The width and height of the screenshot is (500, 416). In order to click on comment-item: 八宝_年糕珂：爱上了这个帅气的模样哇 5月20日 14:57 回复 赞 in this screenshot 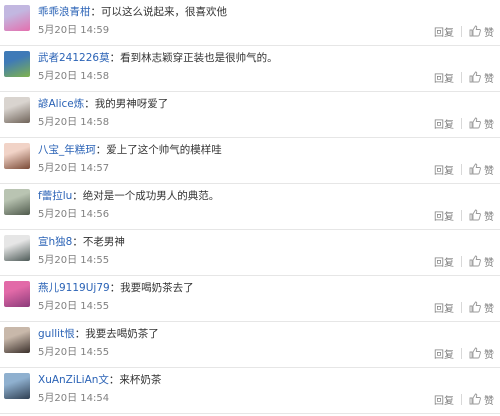, I will do `click(250, 161)`.